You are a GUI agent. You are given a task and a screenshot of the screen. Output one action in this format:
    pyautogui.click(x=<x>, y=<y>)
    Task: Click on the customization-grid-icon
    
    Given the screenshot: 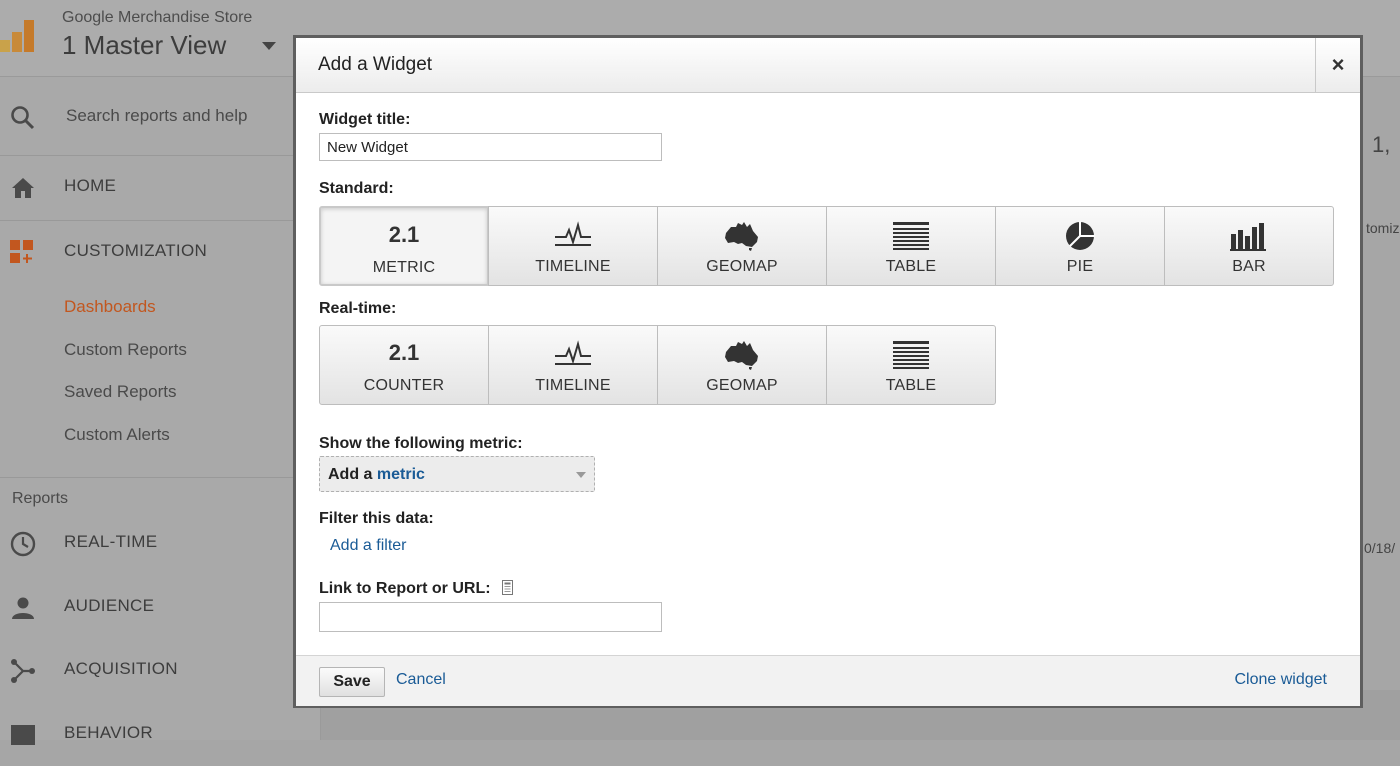 What is the action you would take?
    pyautogui.click(x=21, y=251)
    